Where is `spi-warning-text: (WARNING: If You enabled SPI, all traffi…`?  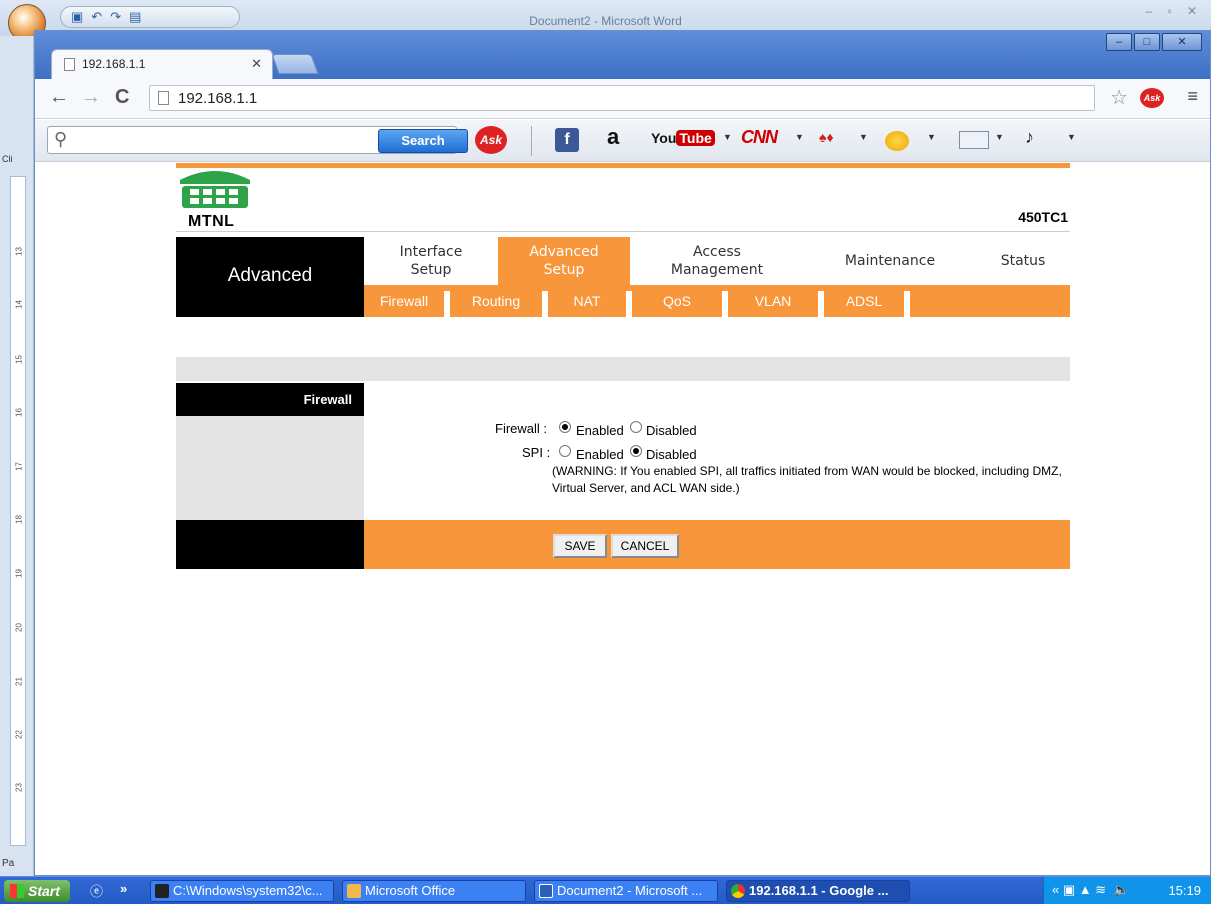 spi-warning-text: (WARNING: If You enabled SPI, all traffi… is located at coordinates (807, 479).